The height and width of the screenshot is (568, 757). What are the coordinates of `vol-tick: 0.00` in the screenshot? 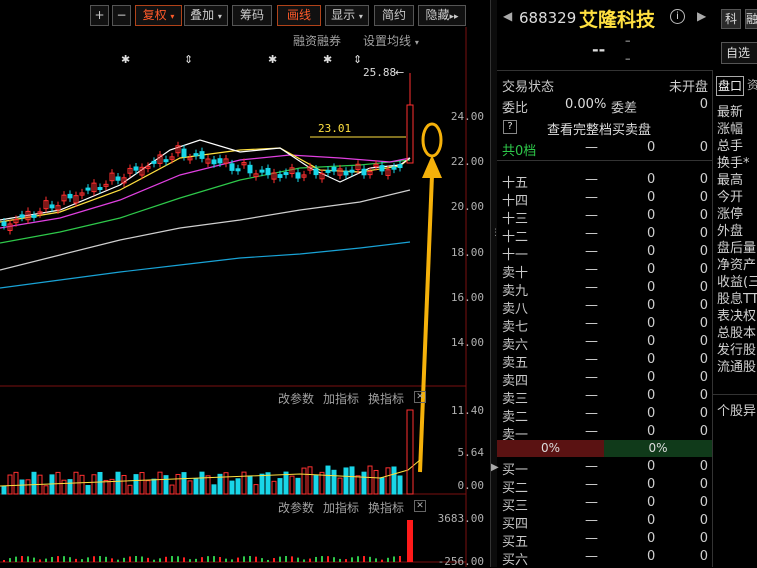 It's located at (471, 485).